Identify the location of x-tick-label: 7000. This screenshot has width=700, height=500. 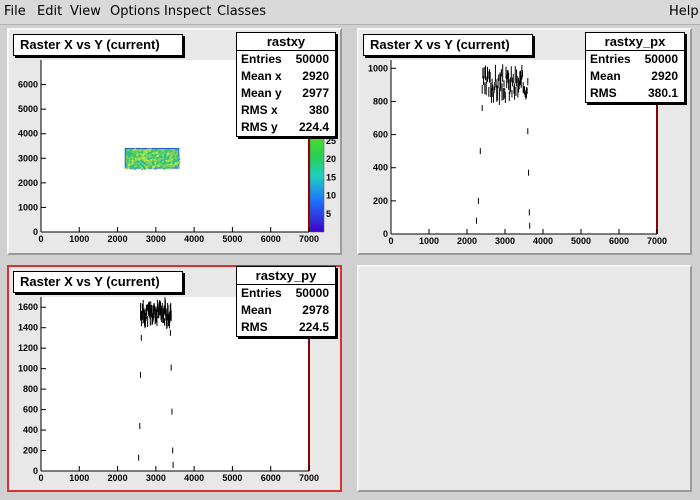
(309, 478).